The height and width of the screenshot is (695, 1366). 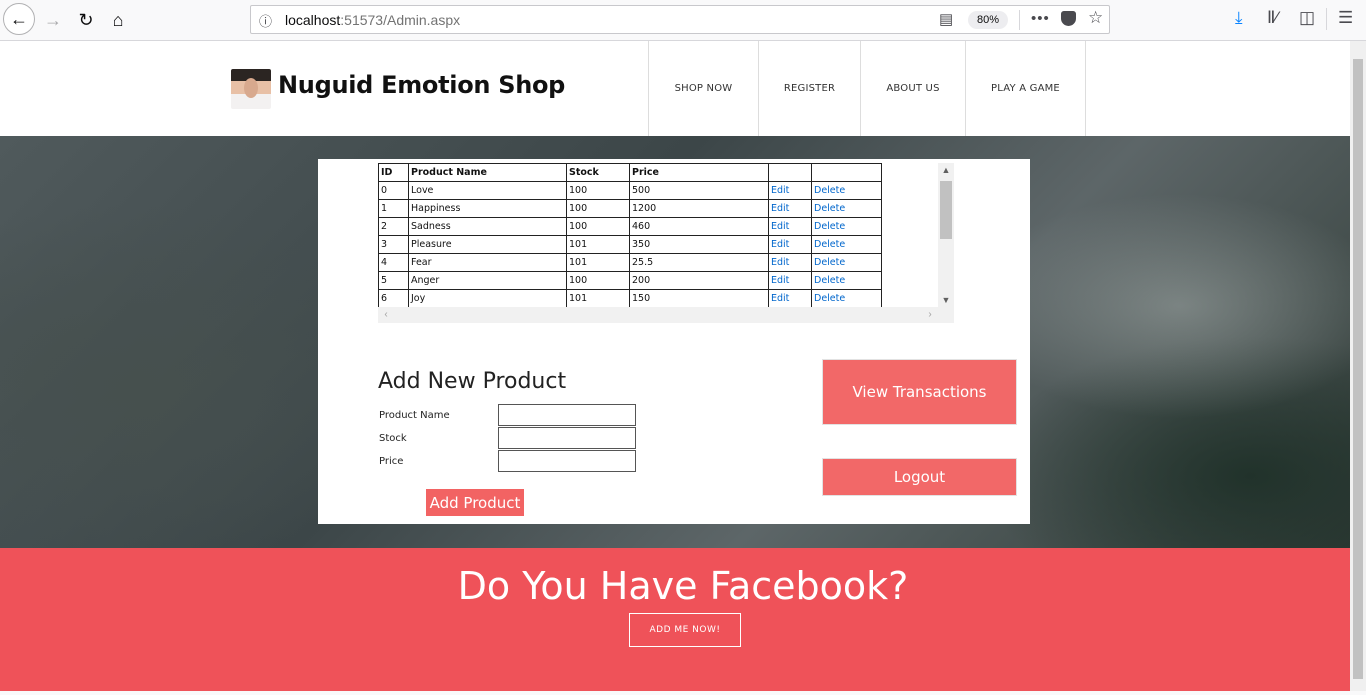 I want to click on product-name-label: Product Name, so click(x=414, y=415).